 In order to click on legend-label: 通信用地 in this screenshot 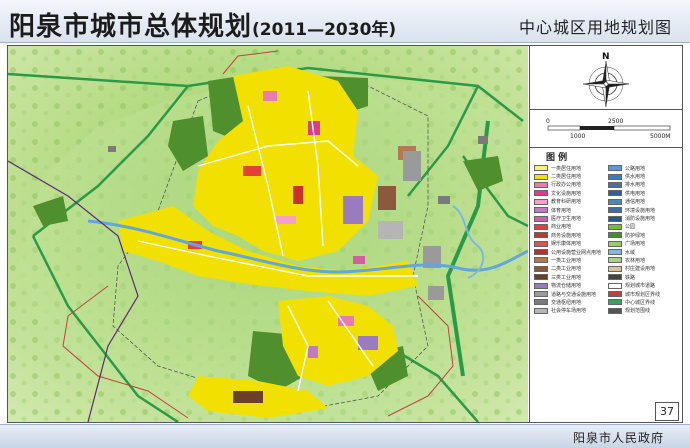, I will do `click(635, 202)`.